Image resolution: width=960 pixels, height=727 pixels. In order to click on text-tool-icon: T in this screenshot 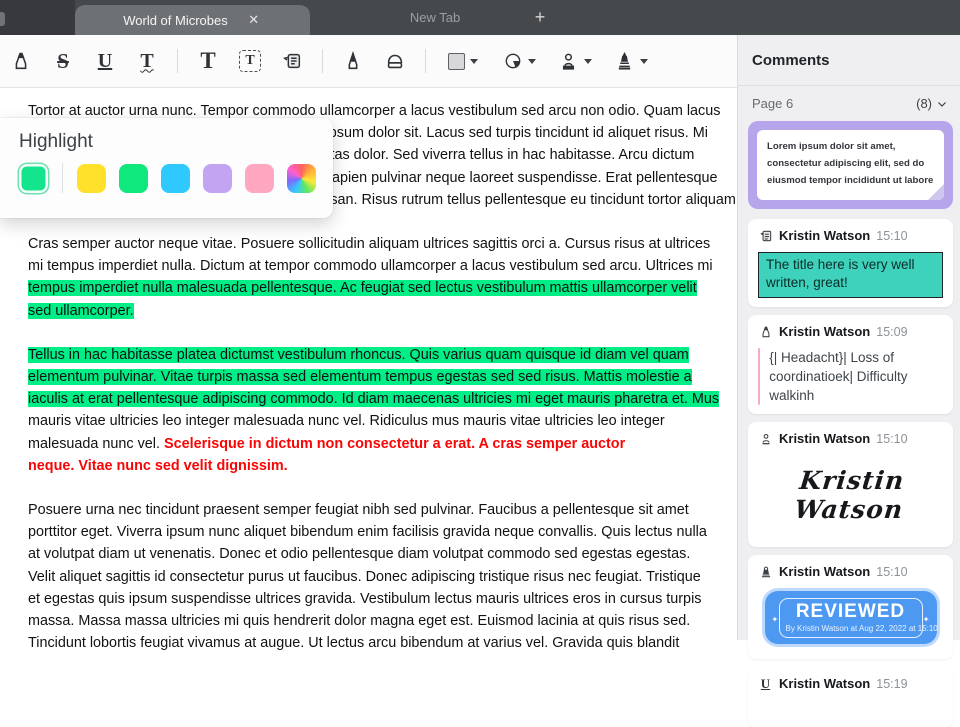, I will do `click(208, 60)`.